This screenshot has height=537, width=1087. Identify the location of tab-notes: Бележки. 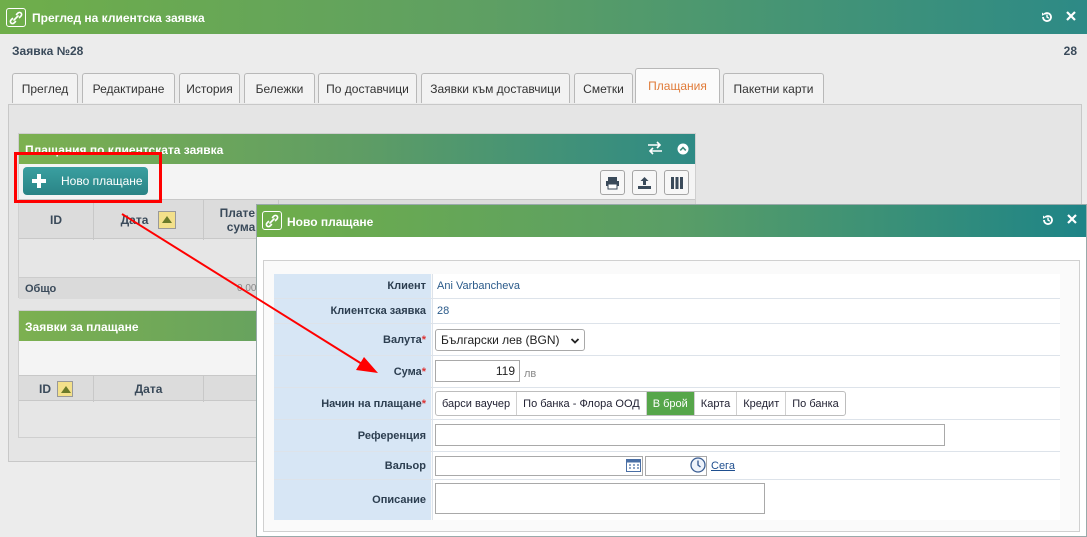
(279, 88).